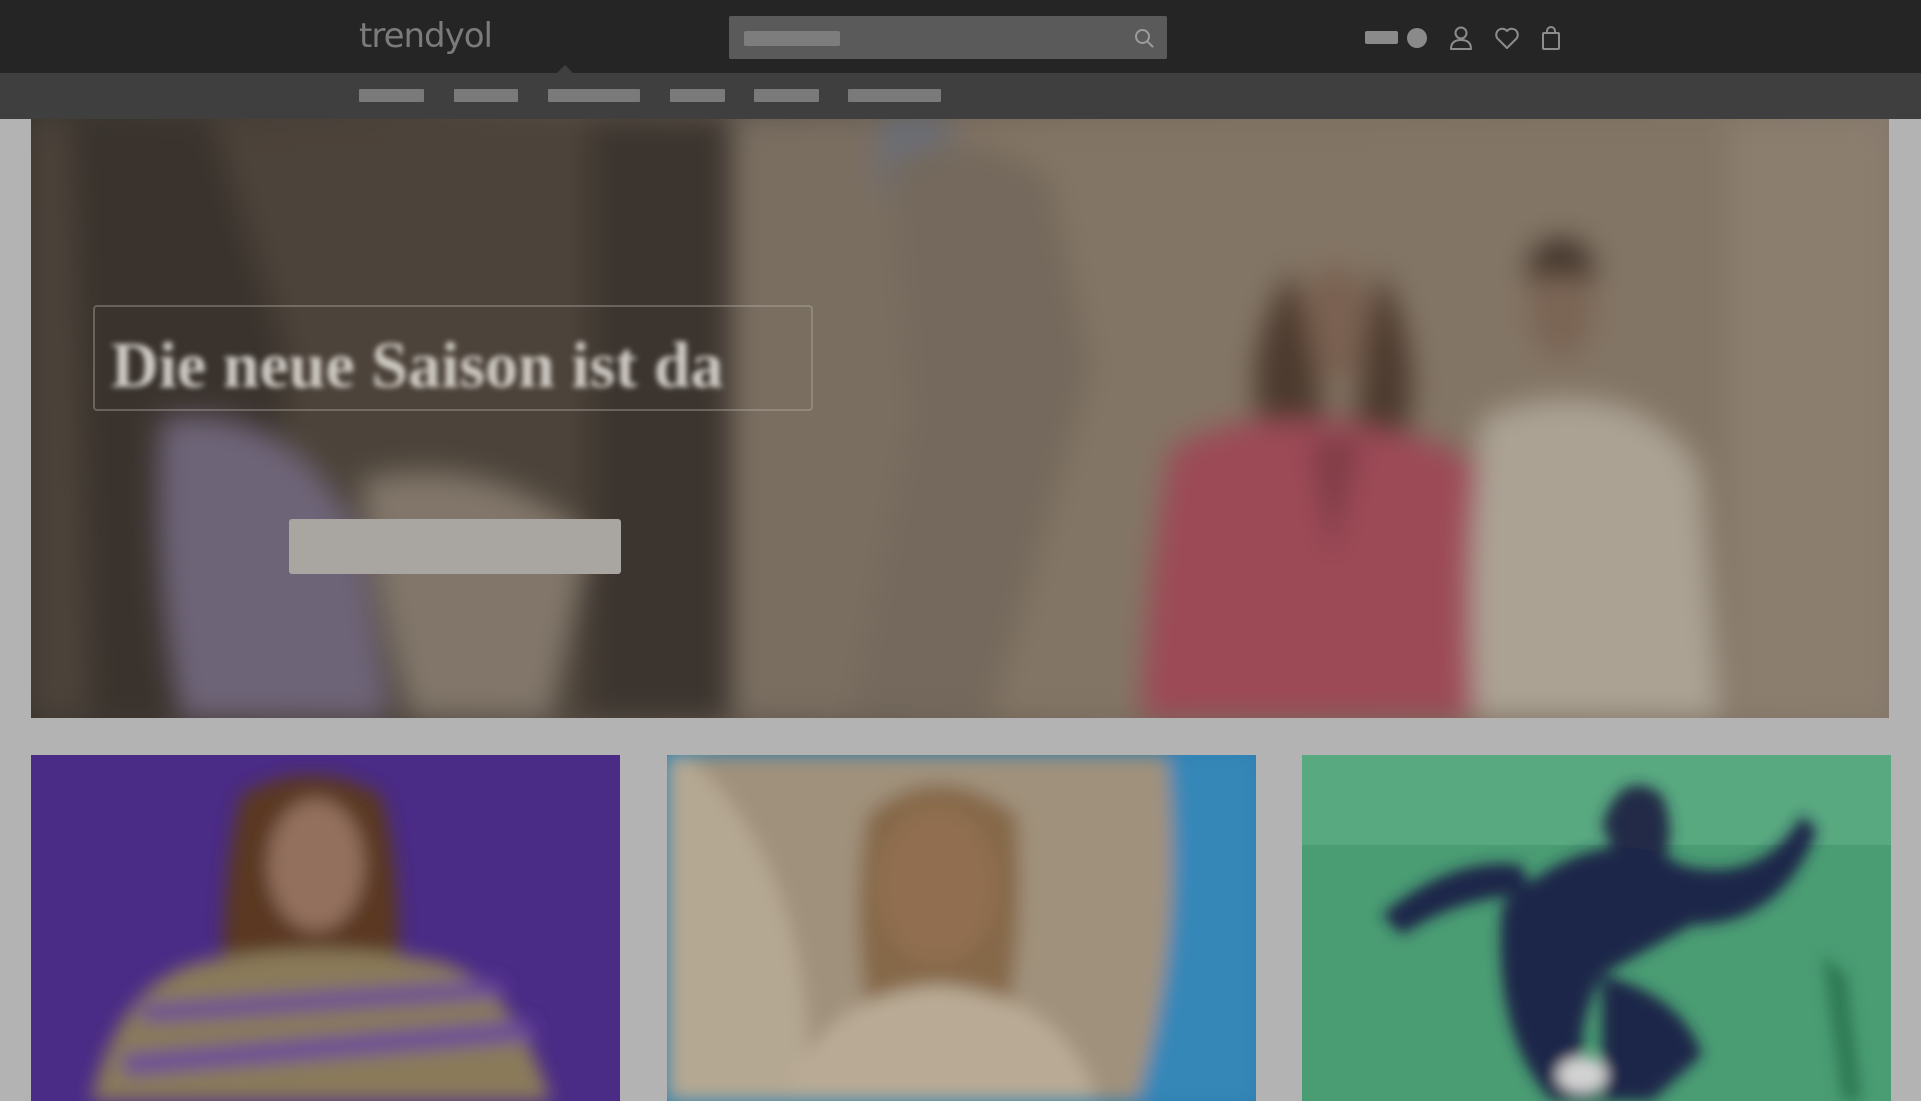  I want to click on hero-cta-button, so click(455, 546).